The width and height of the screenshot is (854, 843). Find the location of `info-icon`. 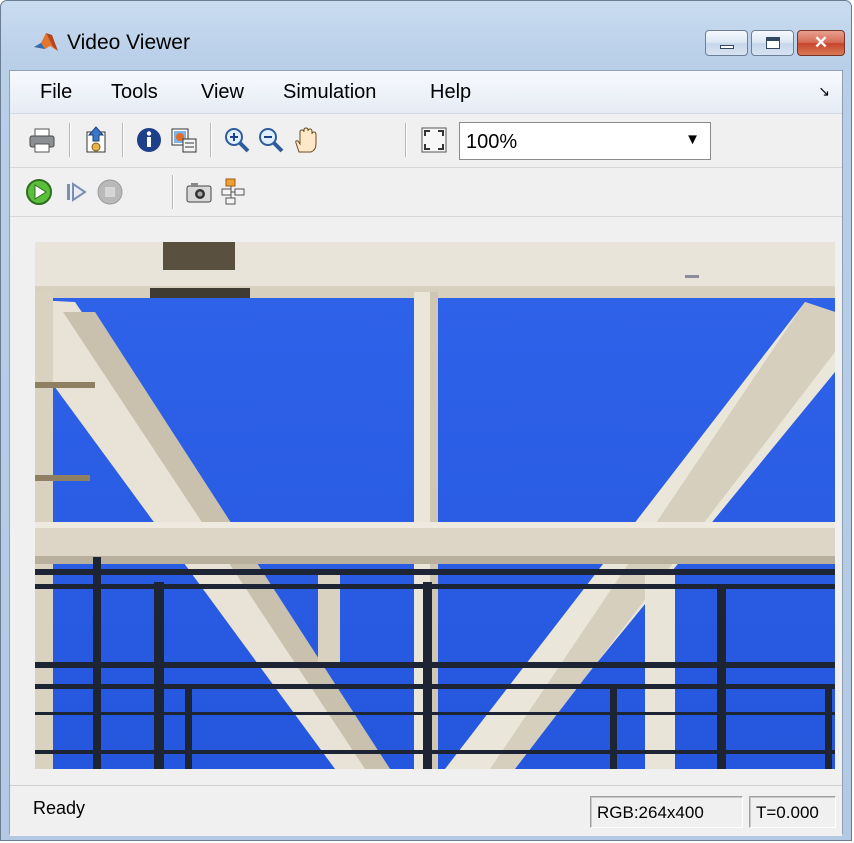

info-icon is located at coordinates (149, 140).